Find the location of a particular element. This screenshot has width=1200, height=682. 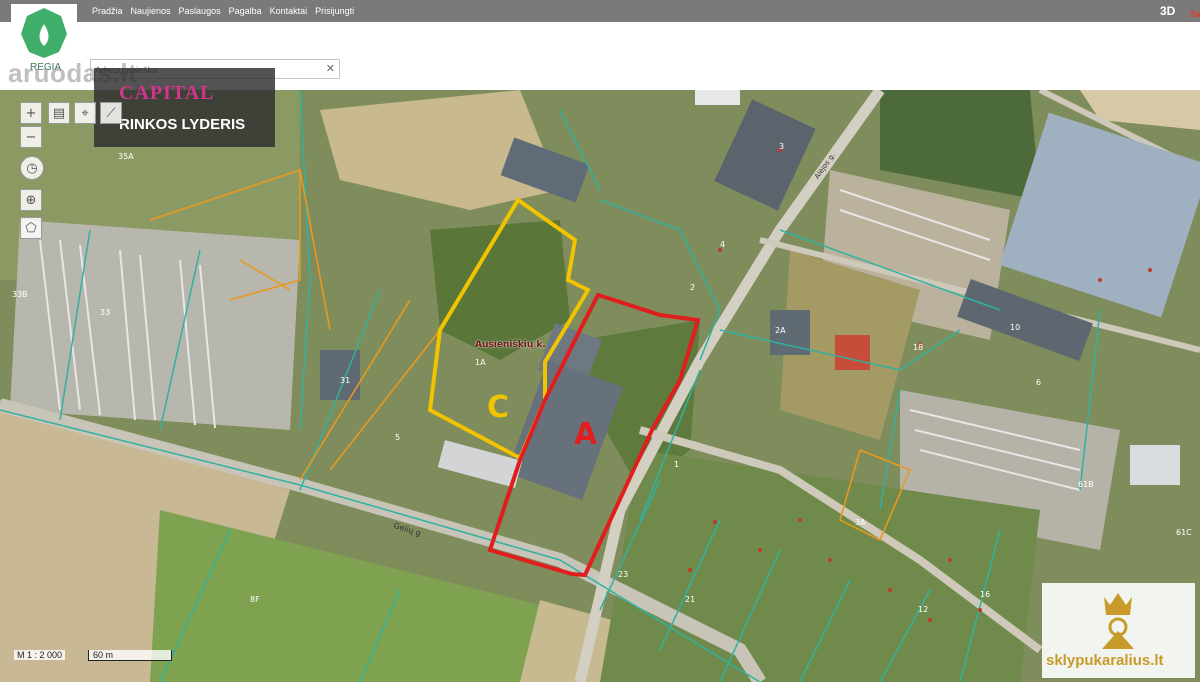

parking-lot-left is located at coordinates (155, 325).